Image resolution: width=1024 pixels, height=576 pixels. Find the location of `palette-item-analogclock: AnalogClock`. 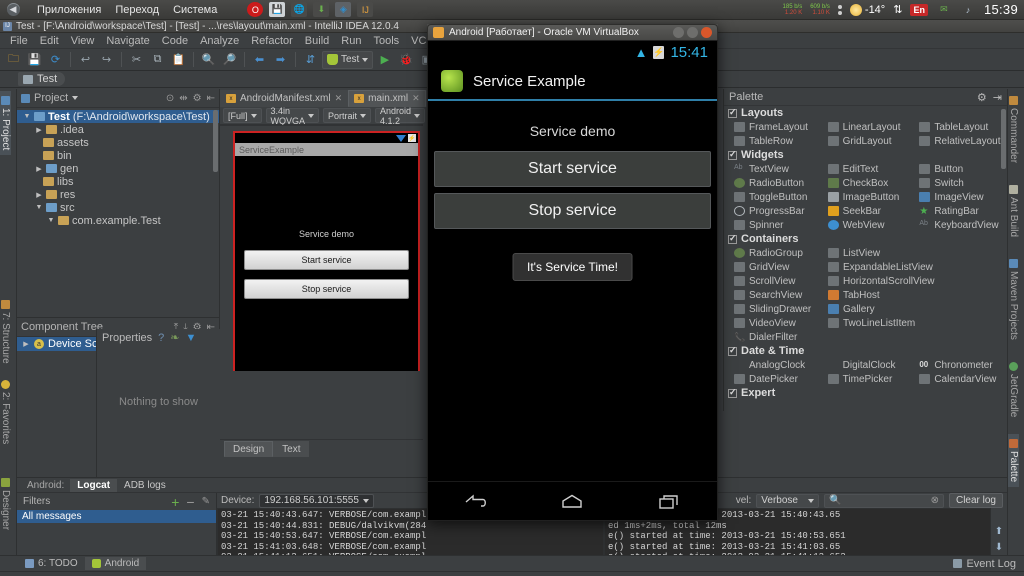

palette-item-analogclock: AnalogClock is located at coordinates (776, 365).